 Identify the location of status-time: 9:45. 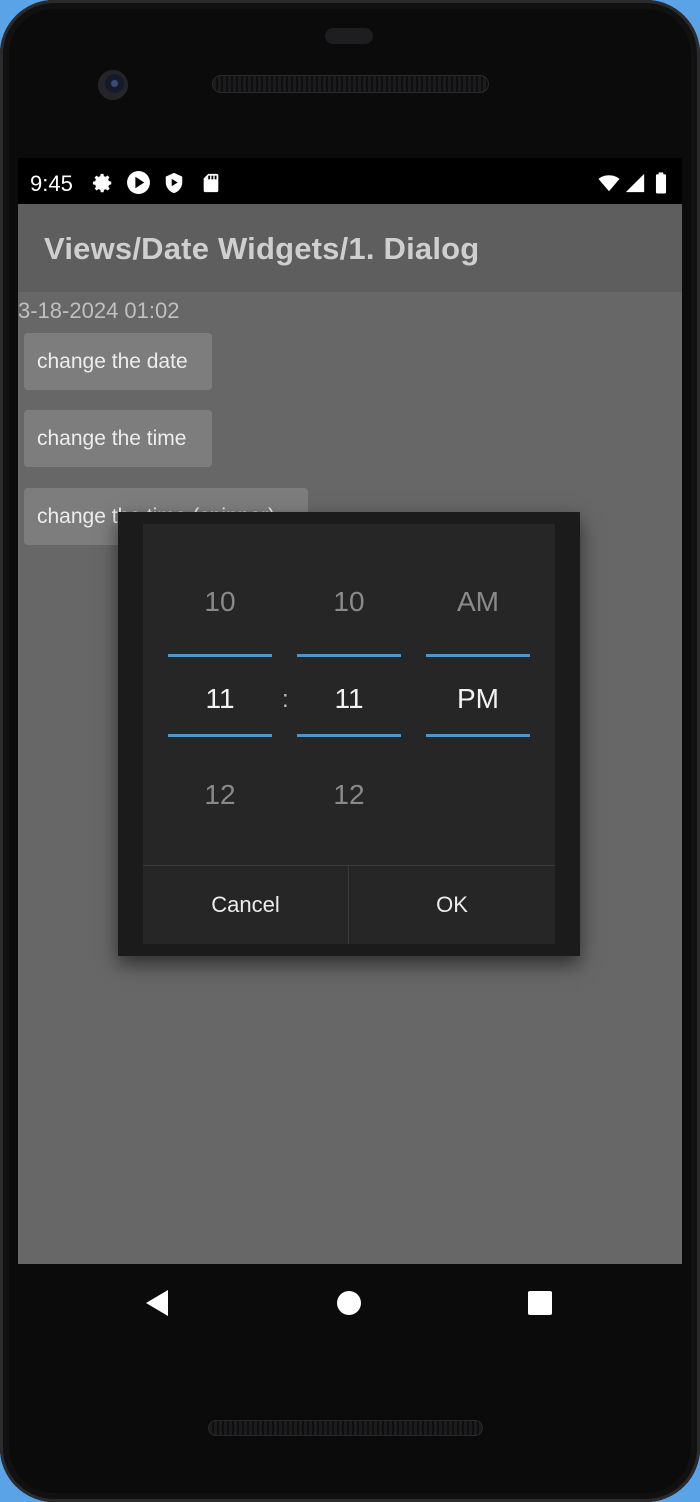
(51, 183).